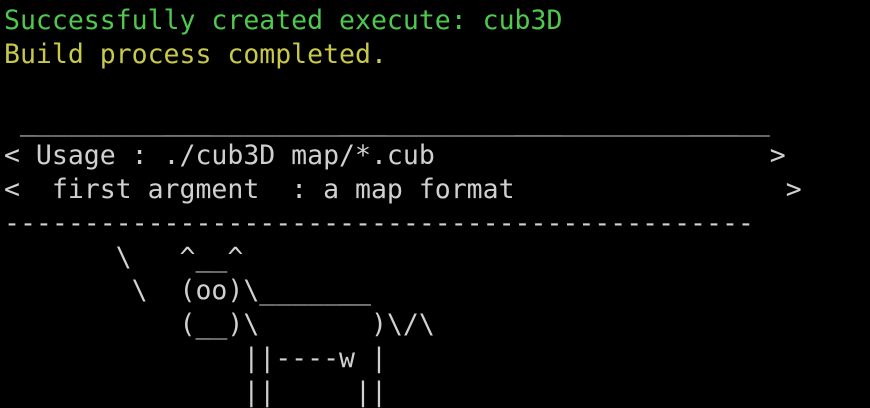 This screenshot has height=408, width=870. I want to click on cow-art-line: (__)\ )\/\, so click(219, 325).